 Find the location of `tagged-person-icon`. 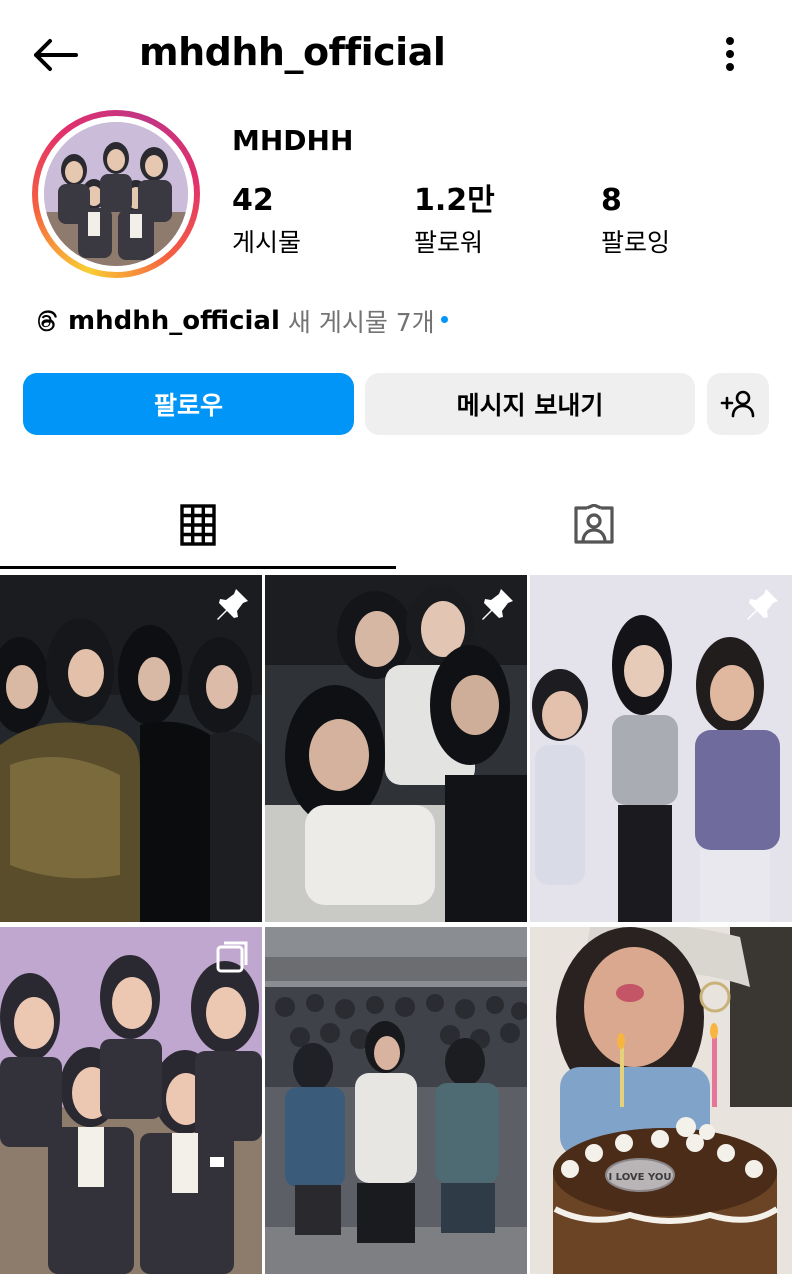

tagged-person-icon is located at coordinates (594, 524).